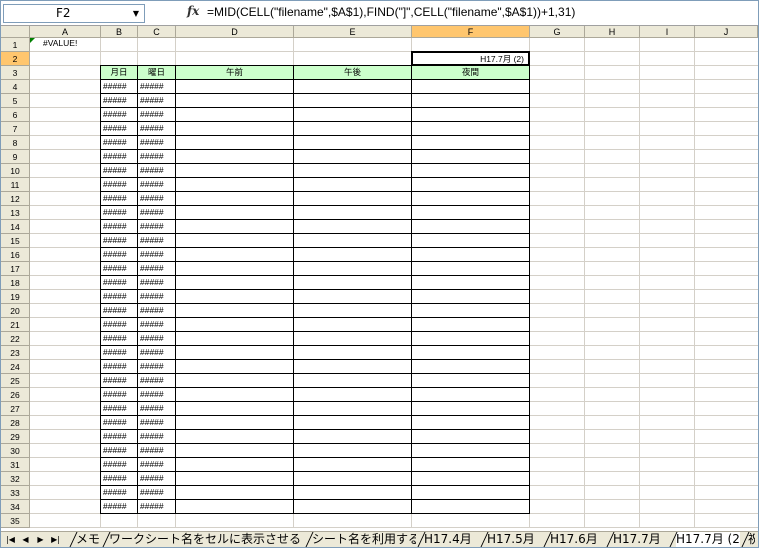 The height and width of the screenshot is (548, 759). Describe the element at coordinates (352, 72) in the screenshot. I see `header-cell-e3: 午後` at that location.